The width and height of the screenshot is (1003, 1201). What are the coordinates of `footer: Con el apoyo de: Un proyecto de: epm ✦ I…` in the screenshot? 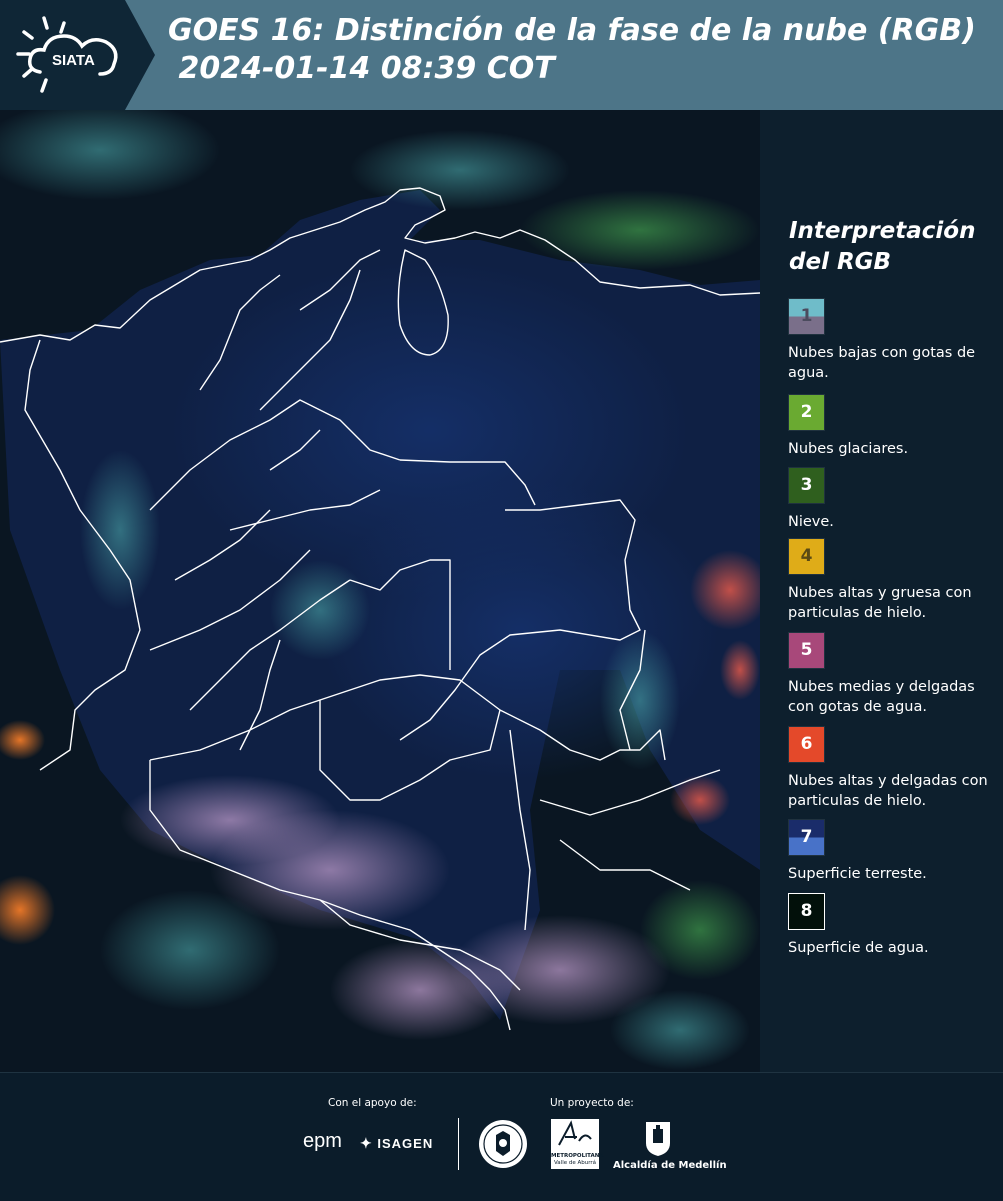 It's located at (501, 1136).